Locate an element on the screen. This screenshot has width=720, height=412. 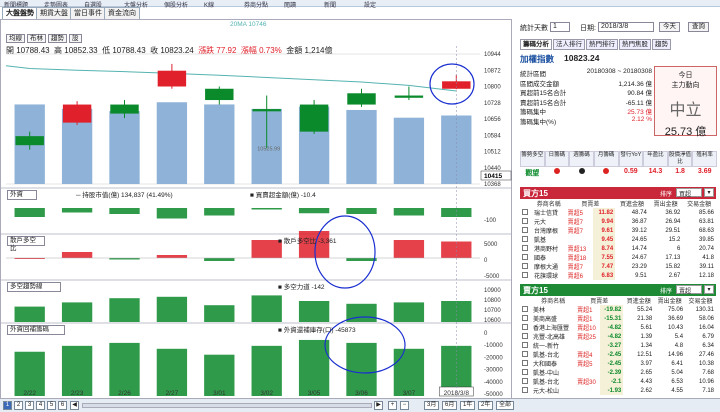
sell-sort-select: 賣超 is located at coordinates (689, 290).